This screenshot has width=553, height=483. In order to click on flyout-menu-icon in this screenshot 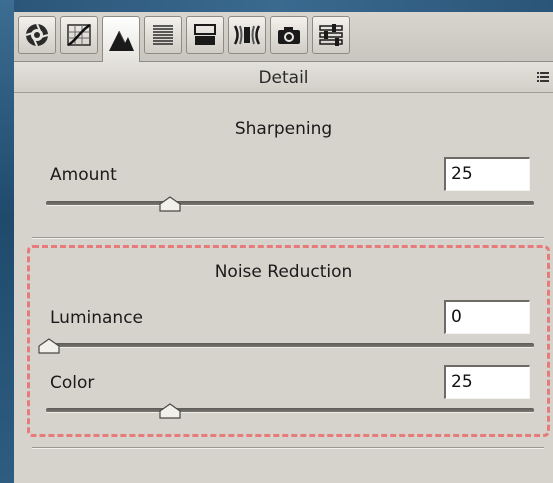, I will do `click(543, 77)`.